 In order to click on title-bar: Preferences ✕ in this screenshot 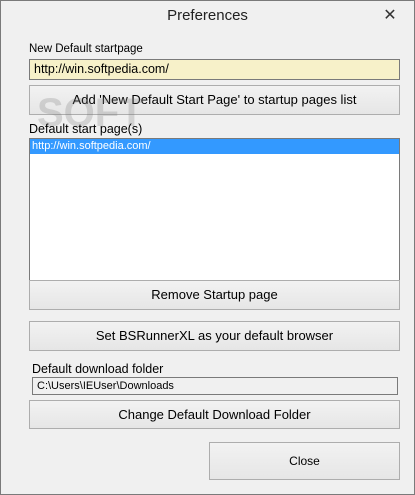, I will do `click(207, 16)`.